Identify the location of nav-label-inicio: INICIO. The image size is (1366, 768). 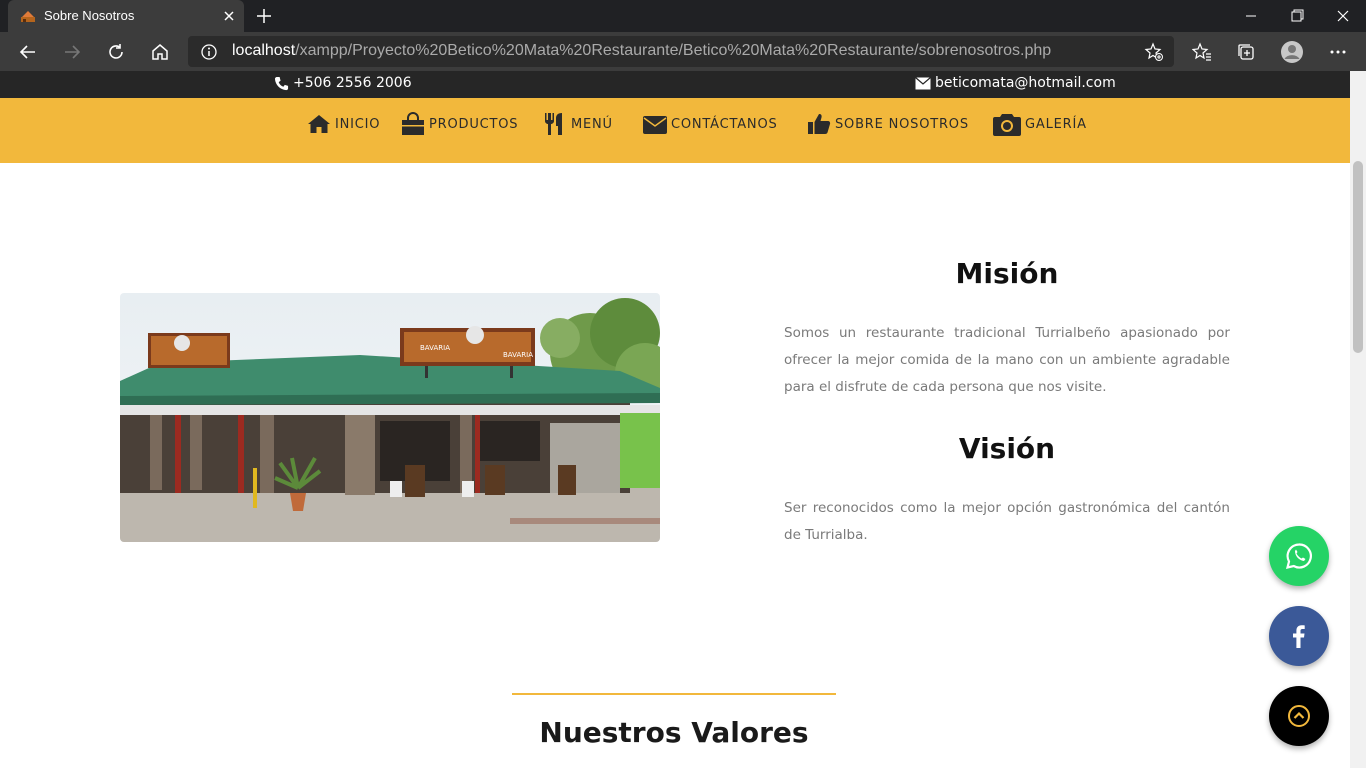
(358, 124).